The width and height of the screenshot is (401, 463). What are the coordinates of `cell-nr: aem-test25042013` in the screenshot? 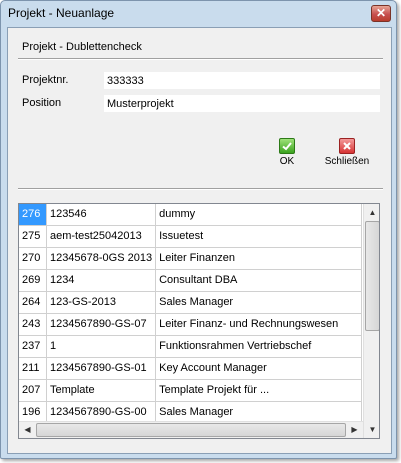 It's located at (101, 237).